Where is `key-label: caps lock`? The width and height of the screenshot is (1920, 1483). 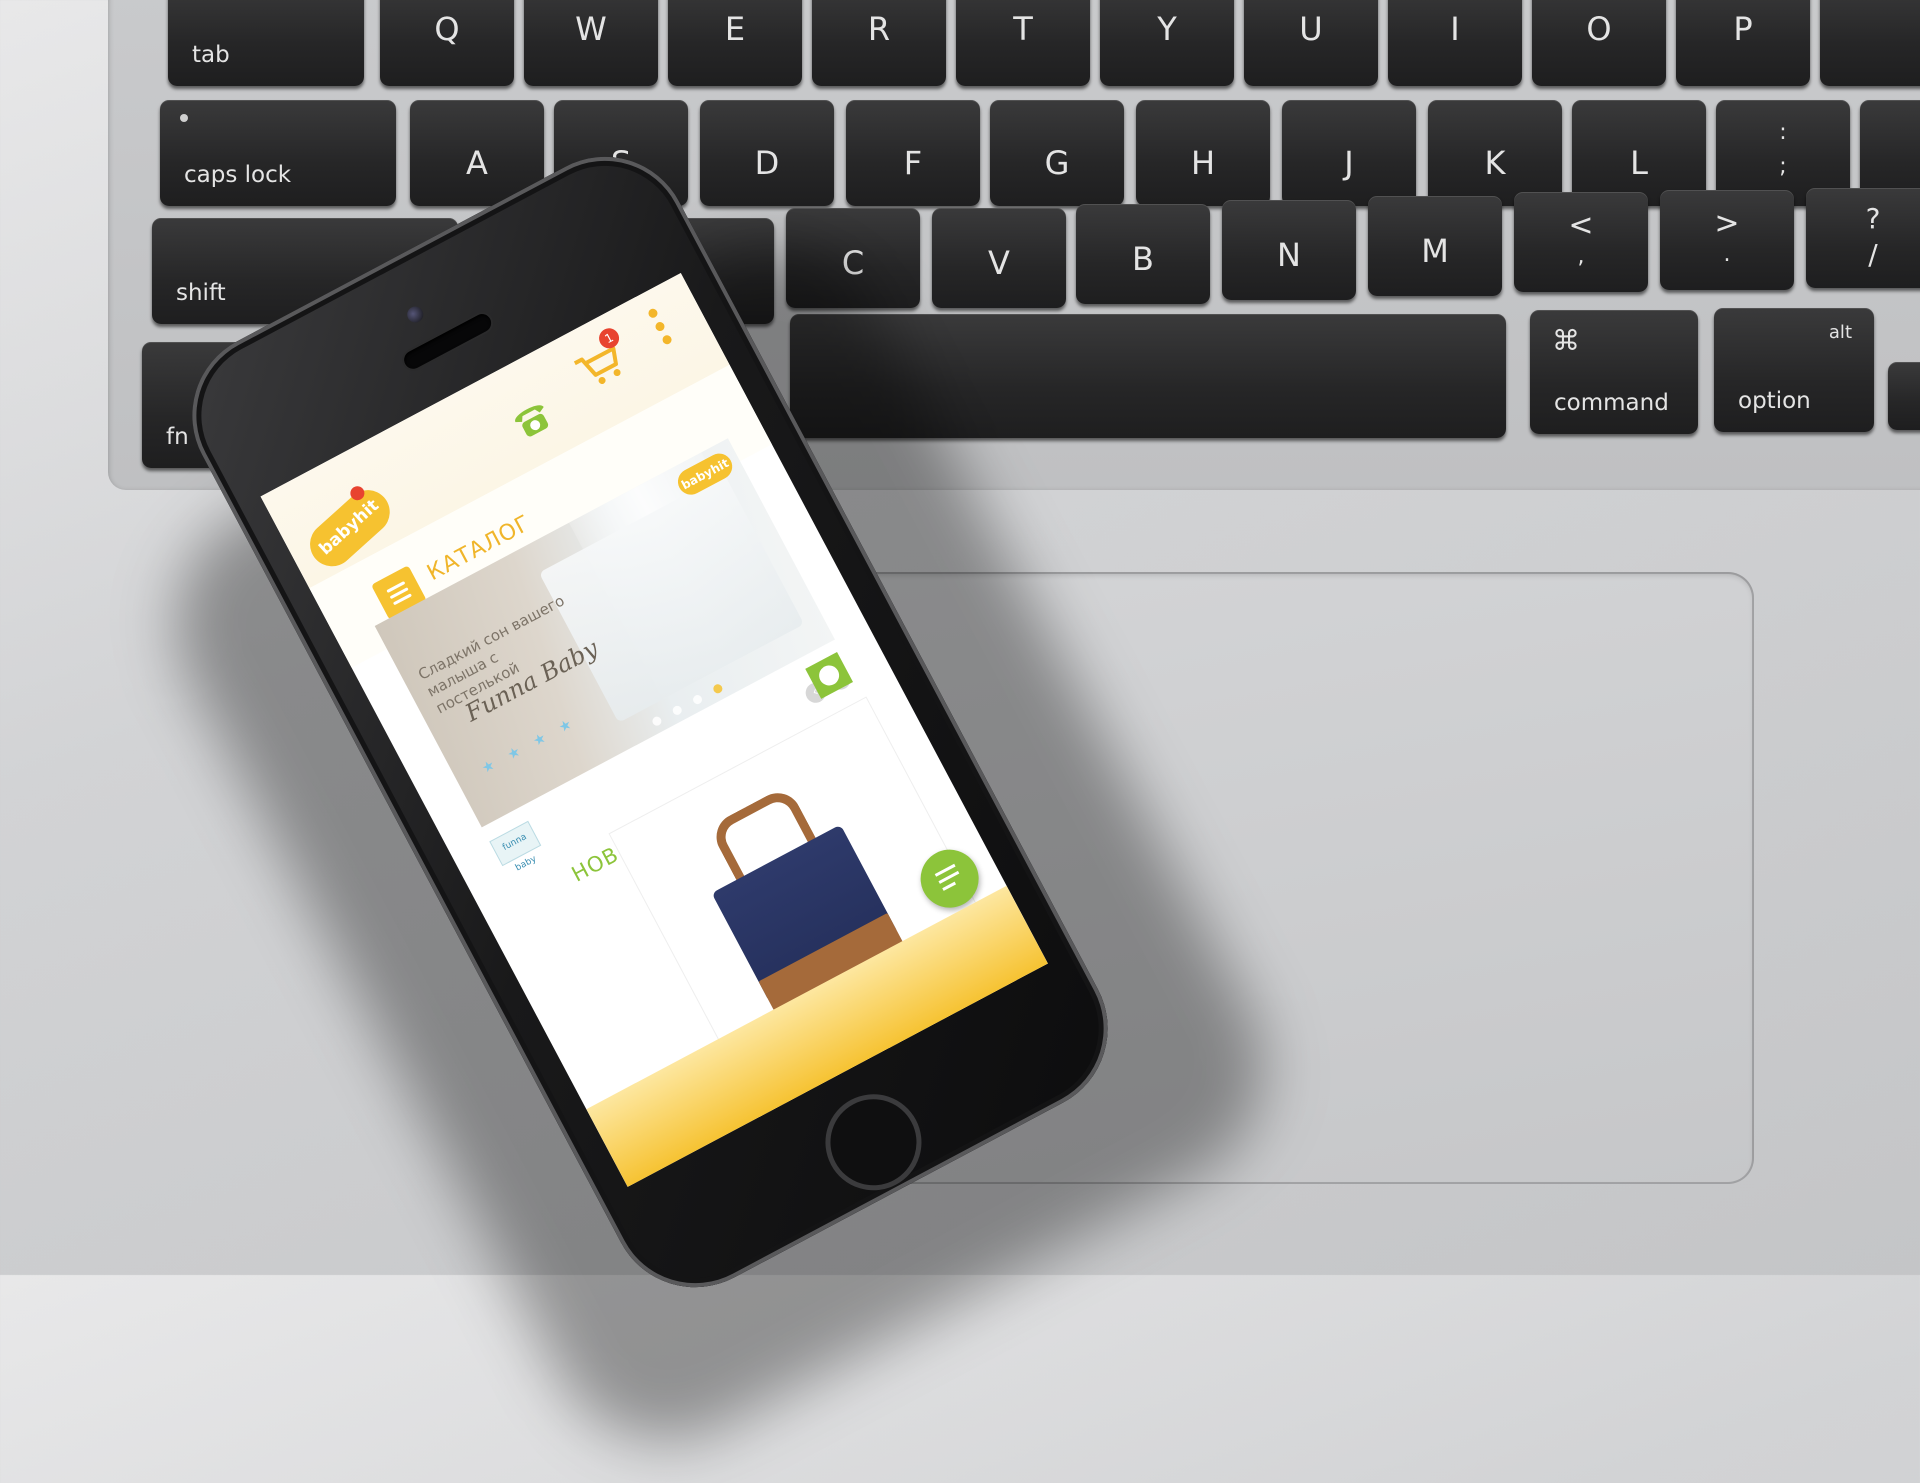
key-label: caps lock is located at coordinates (238, 175).